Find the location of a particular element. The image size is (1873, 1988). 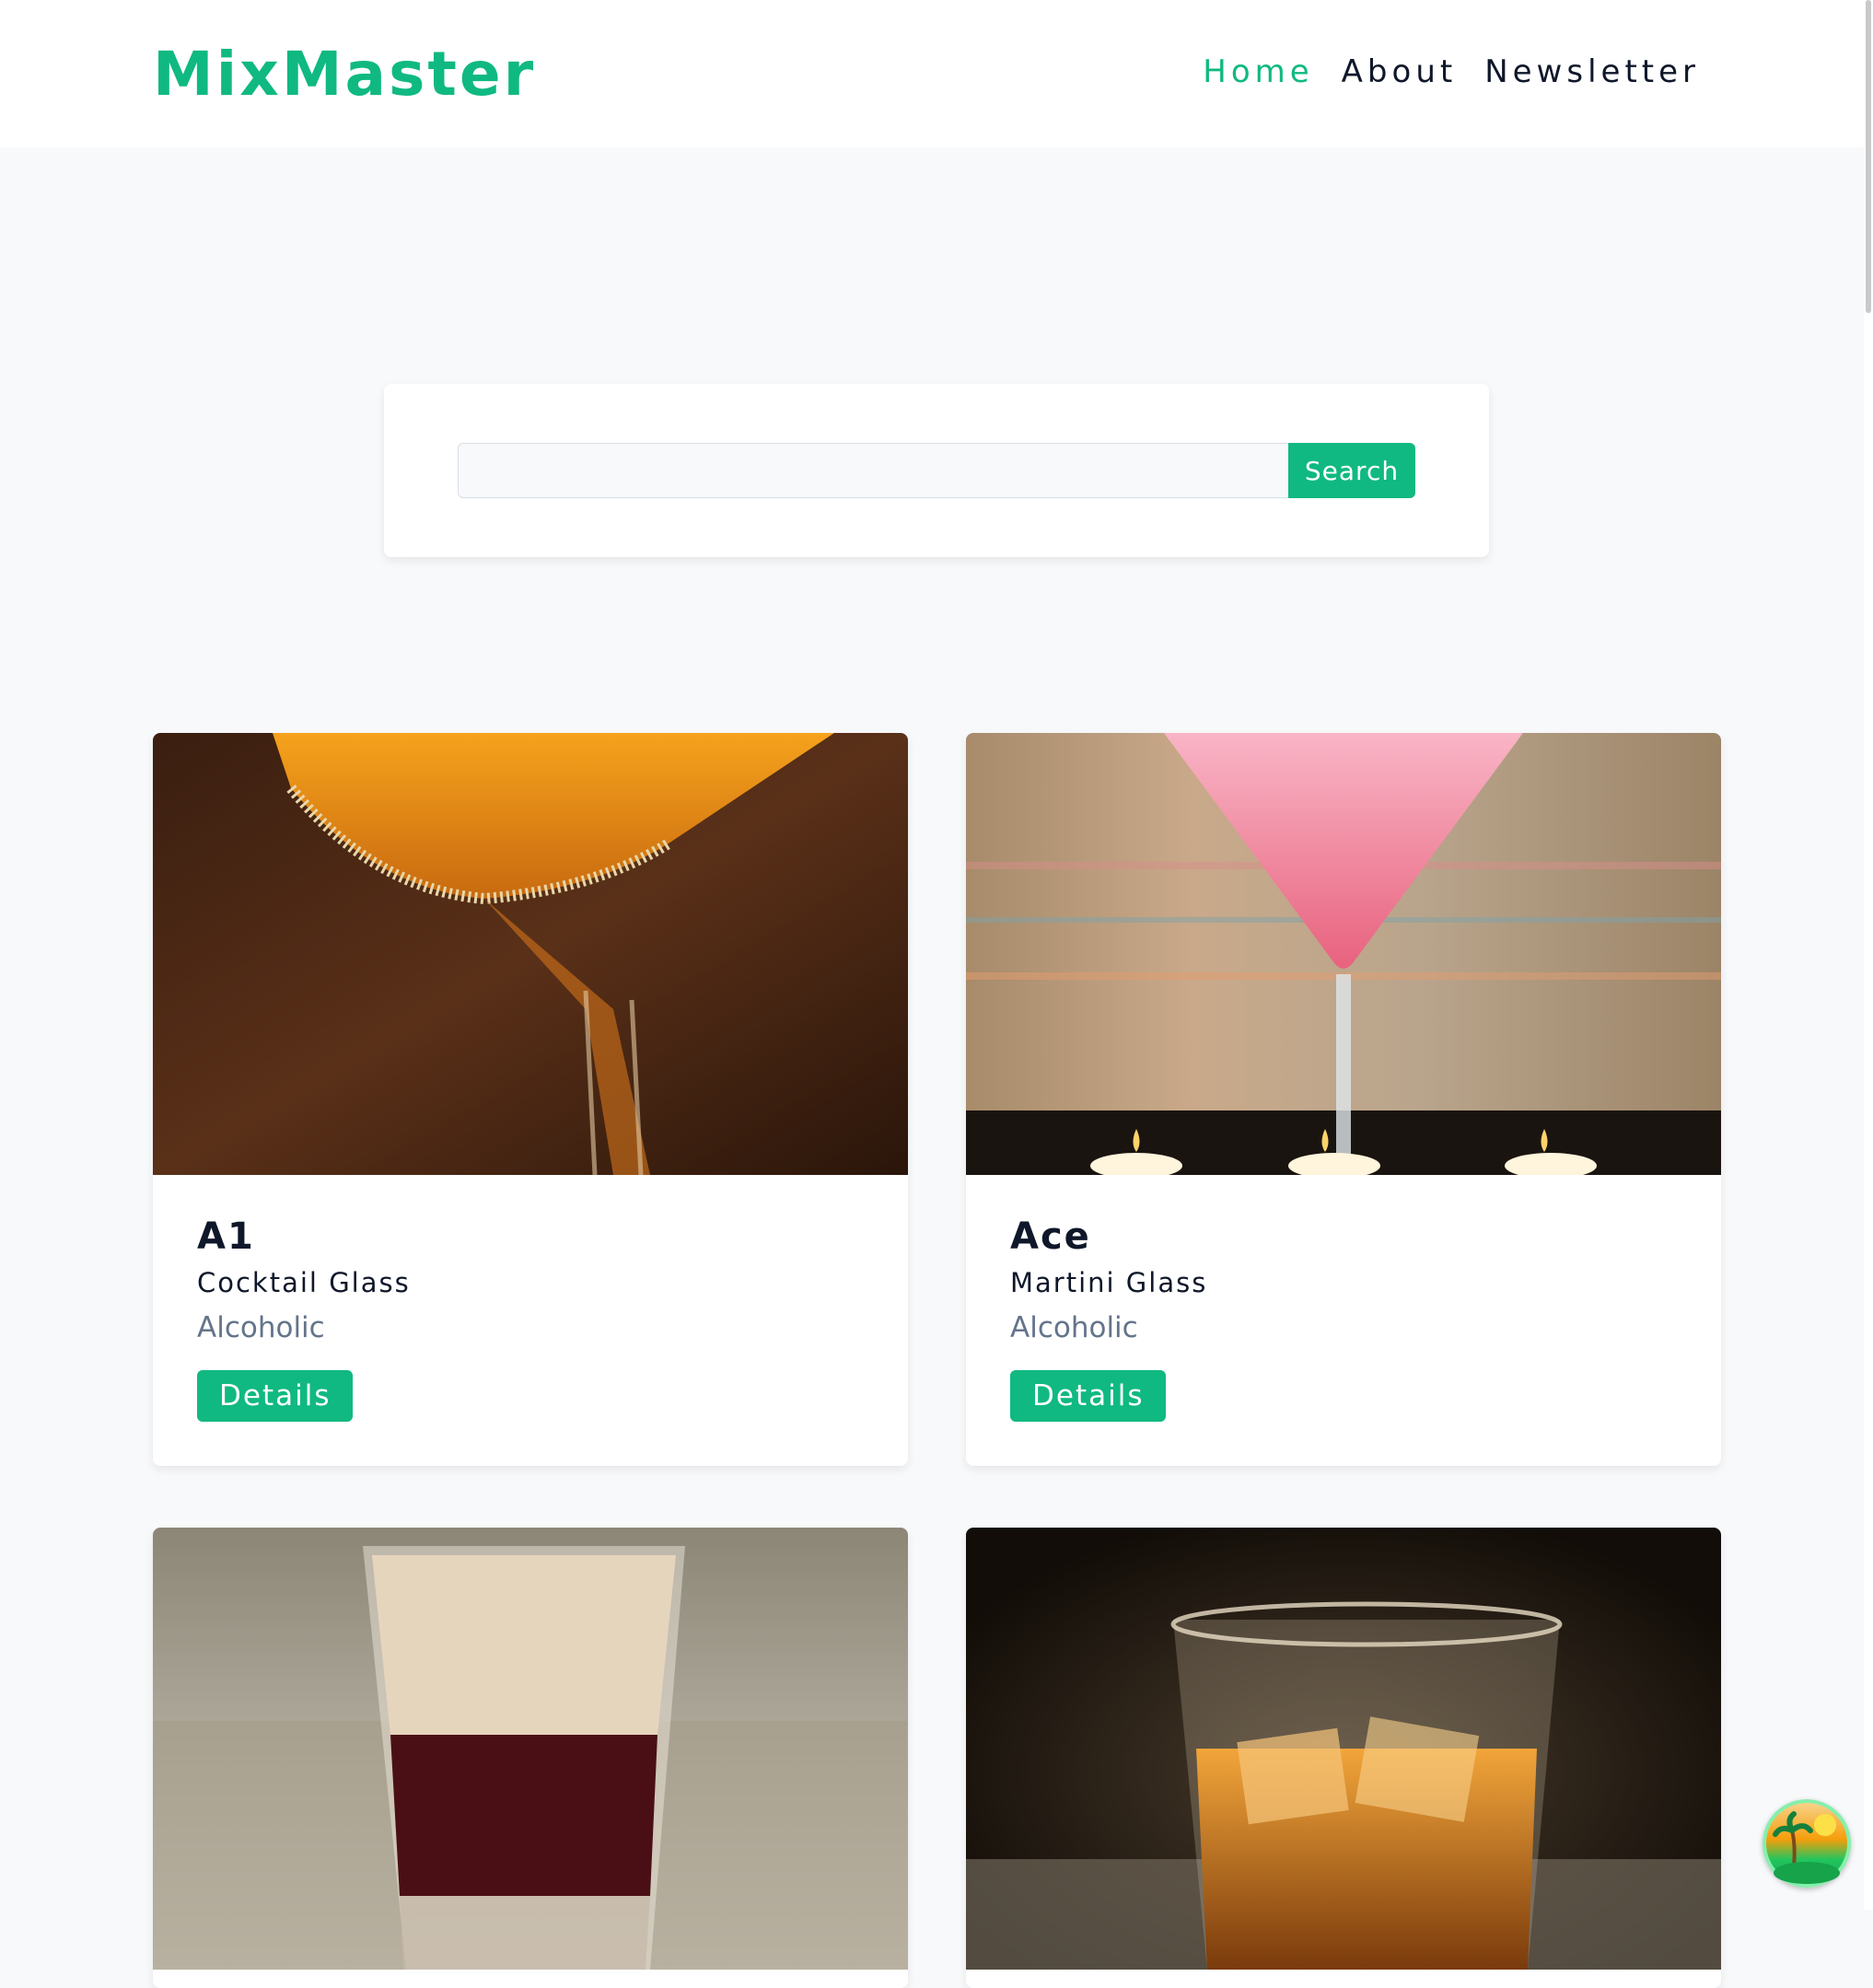

nav-links: Home About Newsletter is located at coordinates (1451, 71).